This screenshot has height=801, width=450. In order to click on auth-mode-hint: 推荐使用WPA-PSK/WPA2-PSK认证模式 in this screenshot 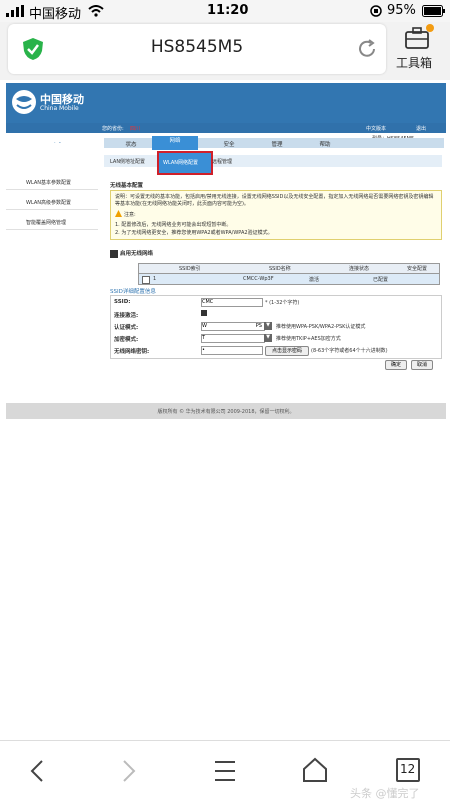, I will do `click(321, 327)`.